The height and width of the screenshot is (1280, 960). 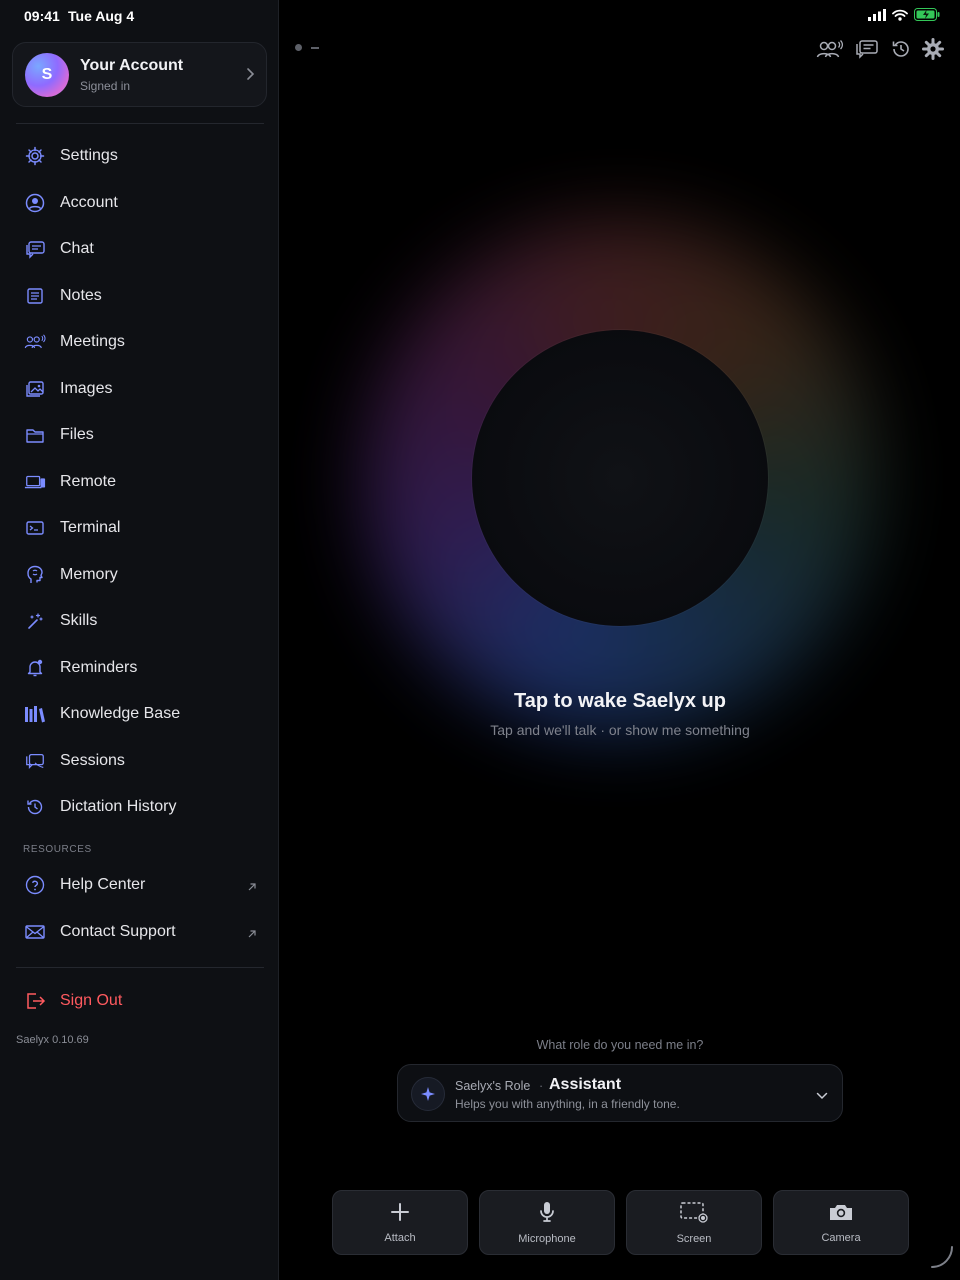 I want to click on resources-list: Help Center Contact Support, so click(x=139, y=908).